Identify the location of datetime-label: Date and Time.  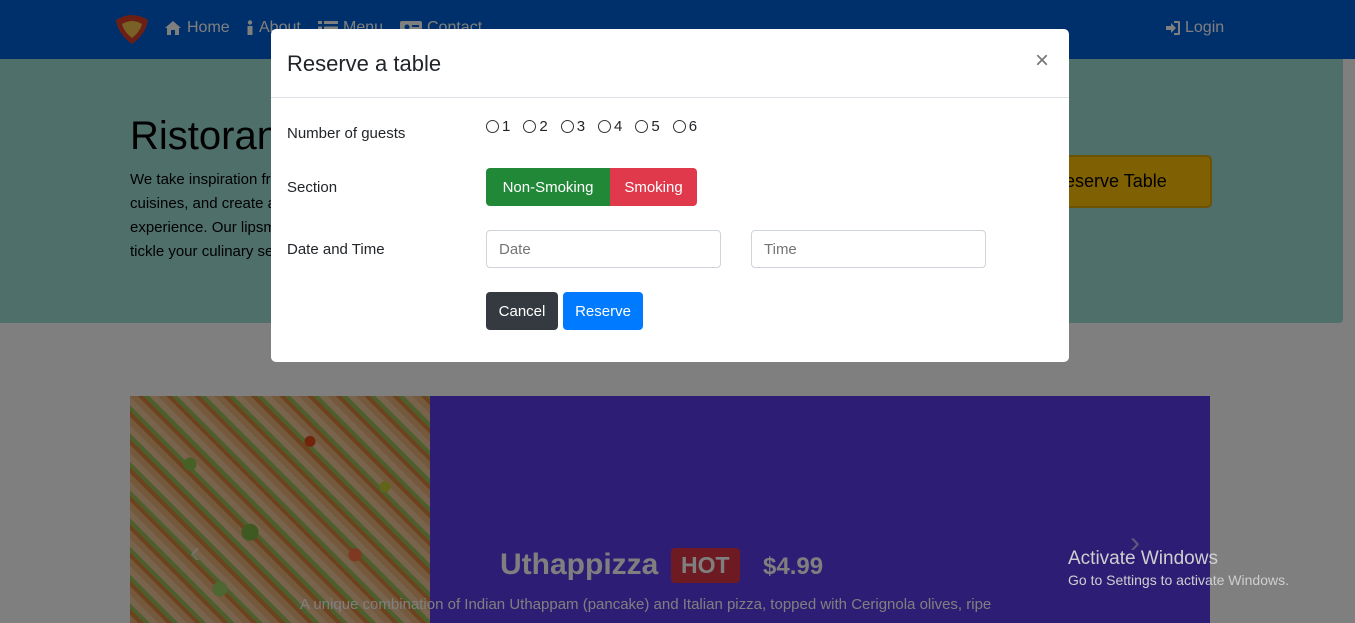
(336, 249).